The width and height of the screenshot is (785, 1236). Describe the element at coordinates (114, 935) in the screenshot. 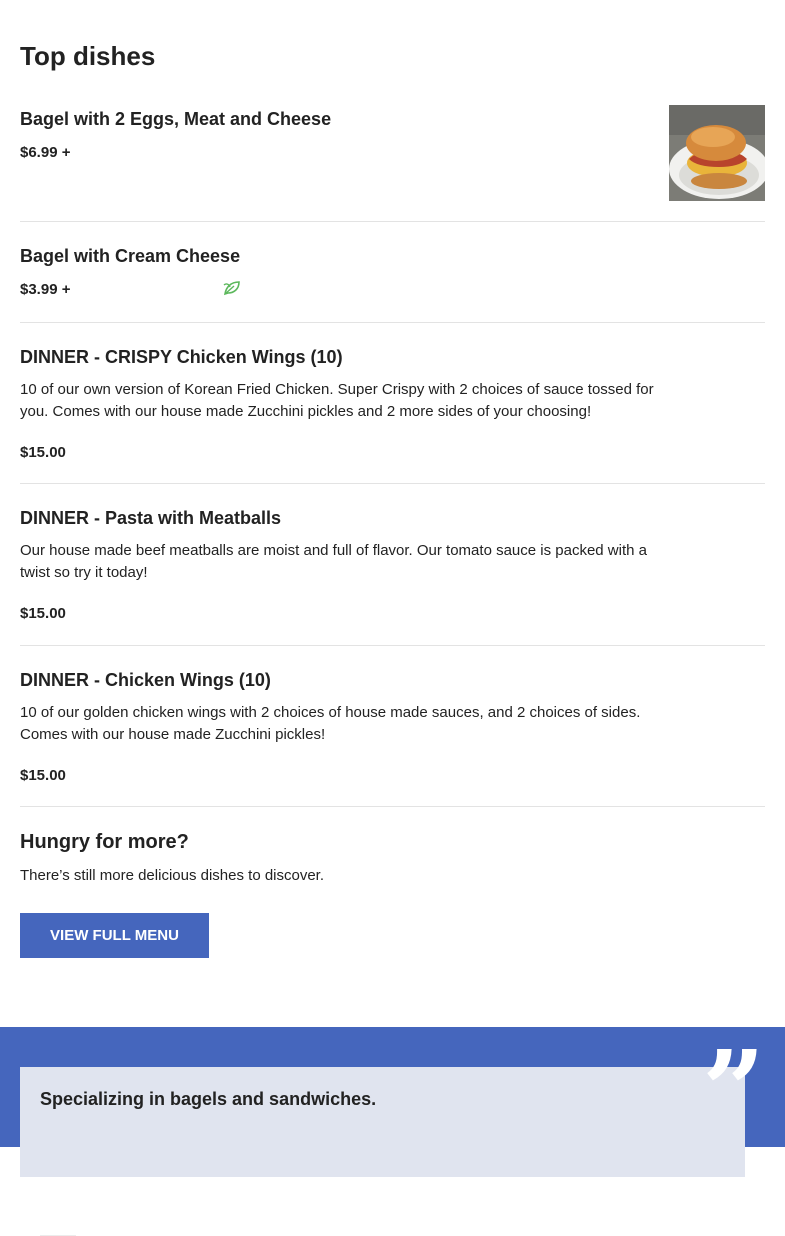

I see `view-full-menu-button: VIEW FULL MENU` at that location.